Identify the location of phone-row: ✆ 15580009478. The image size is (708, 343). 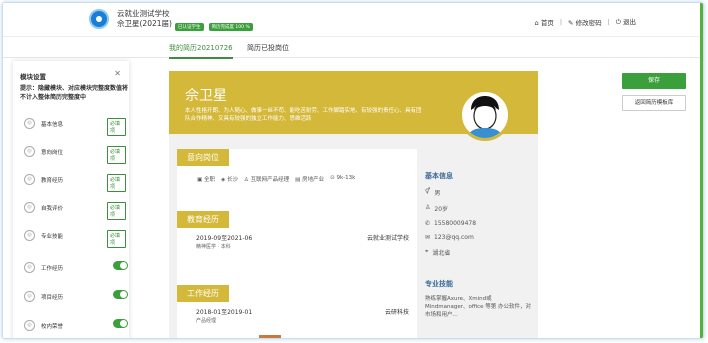
(480, 223).